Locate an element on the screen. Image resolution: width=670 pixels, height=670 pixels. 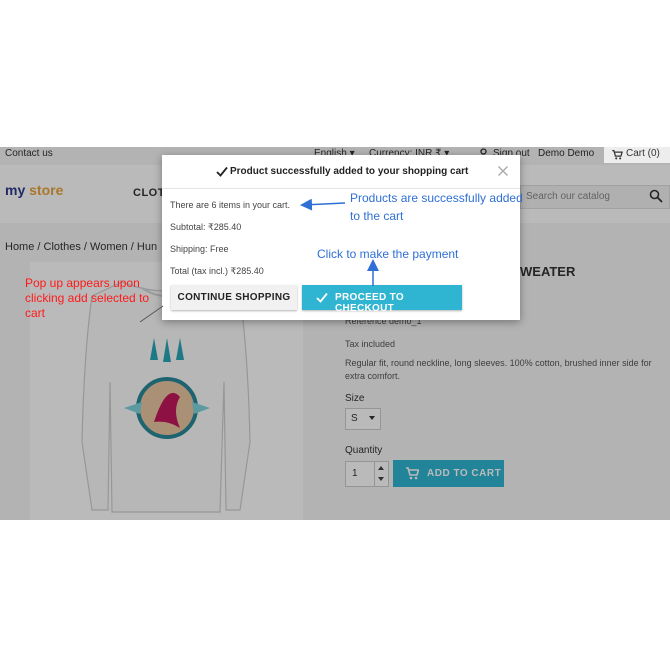
annotation-popup-line2: clicking add selected to is located at coordinates (87, 298).